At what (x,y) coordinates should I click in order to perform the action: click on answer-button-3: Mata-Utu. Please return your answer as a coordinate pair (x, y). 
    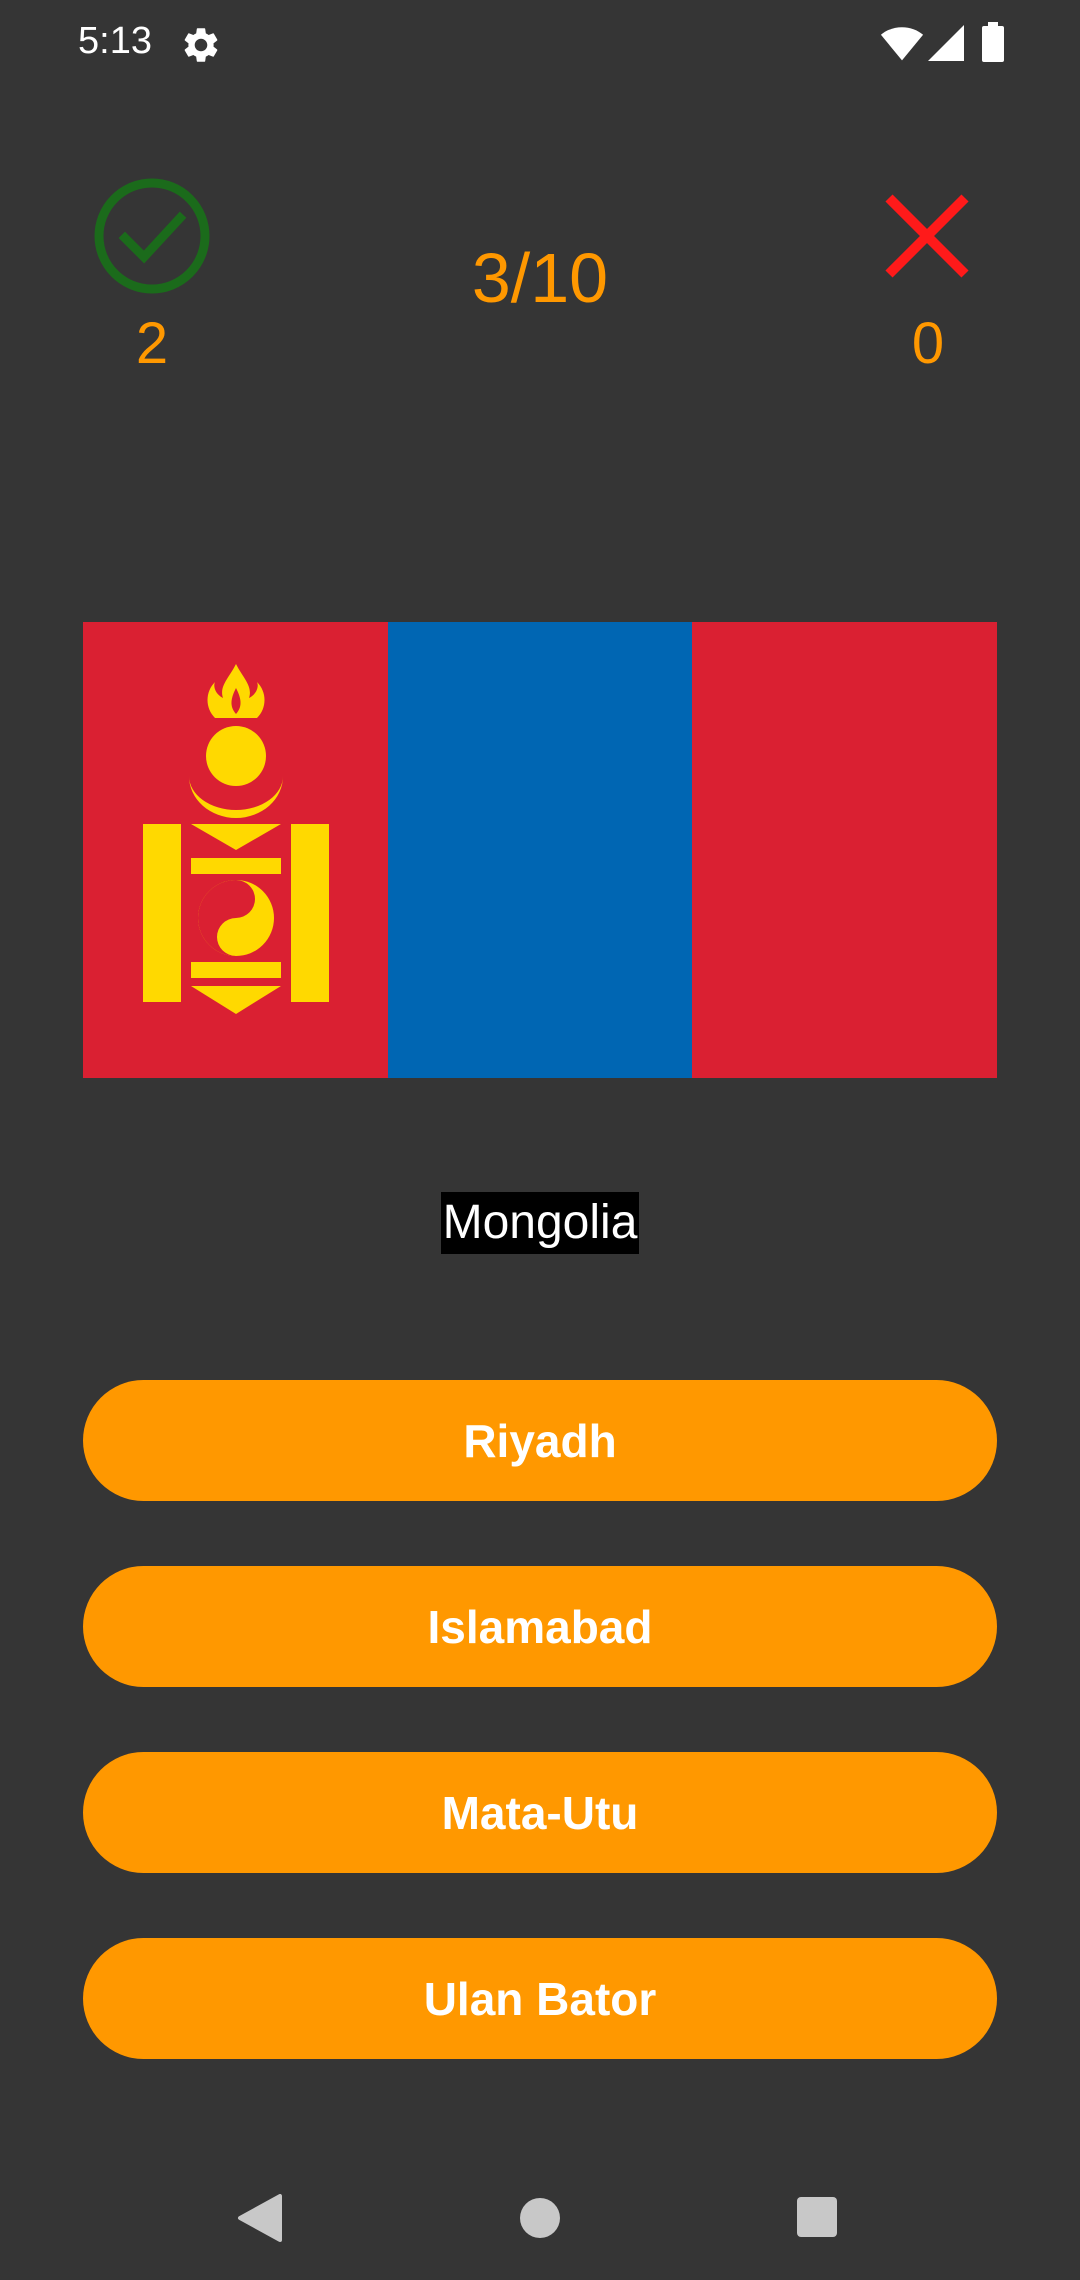
    Looking at the image, I should click on (540, 1812).